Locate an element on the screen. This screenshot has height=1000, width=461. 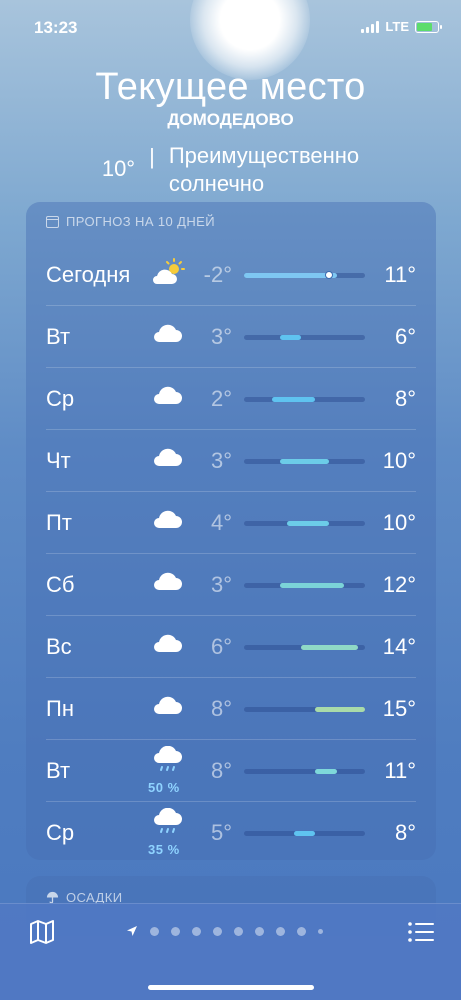
signal-icon is located at coordinates (370, 26).